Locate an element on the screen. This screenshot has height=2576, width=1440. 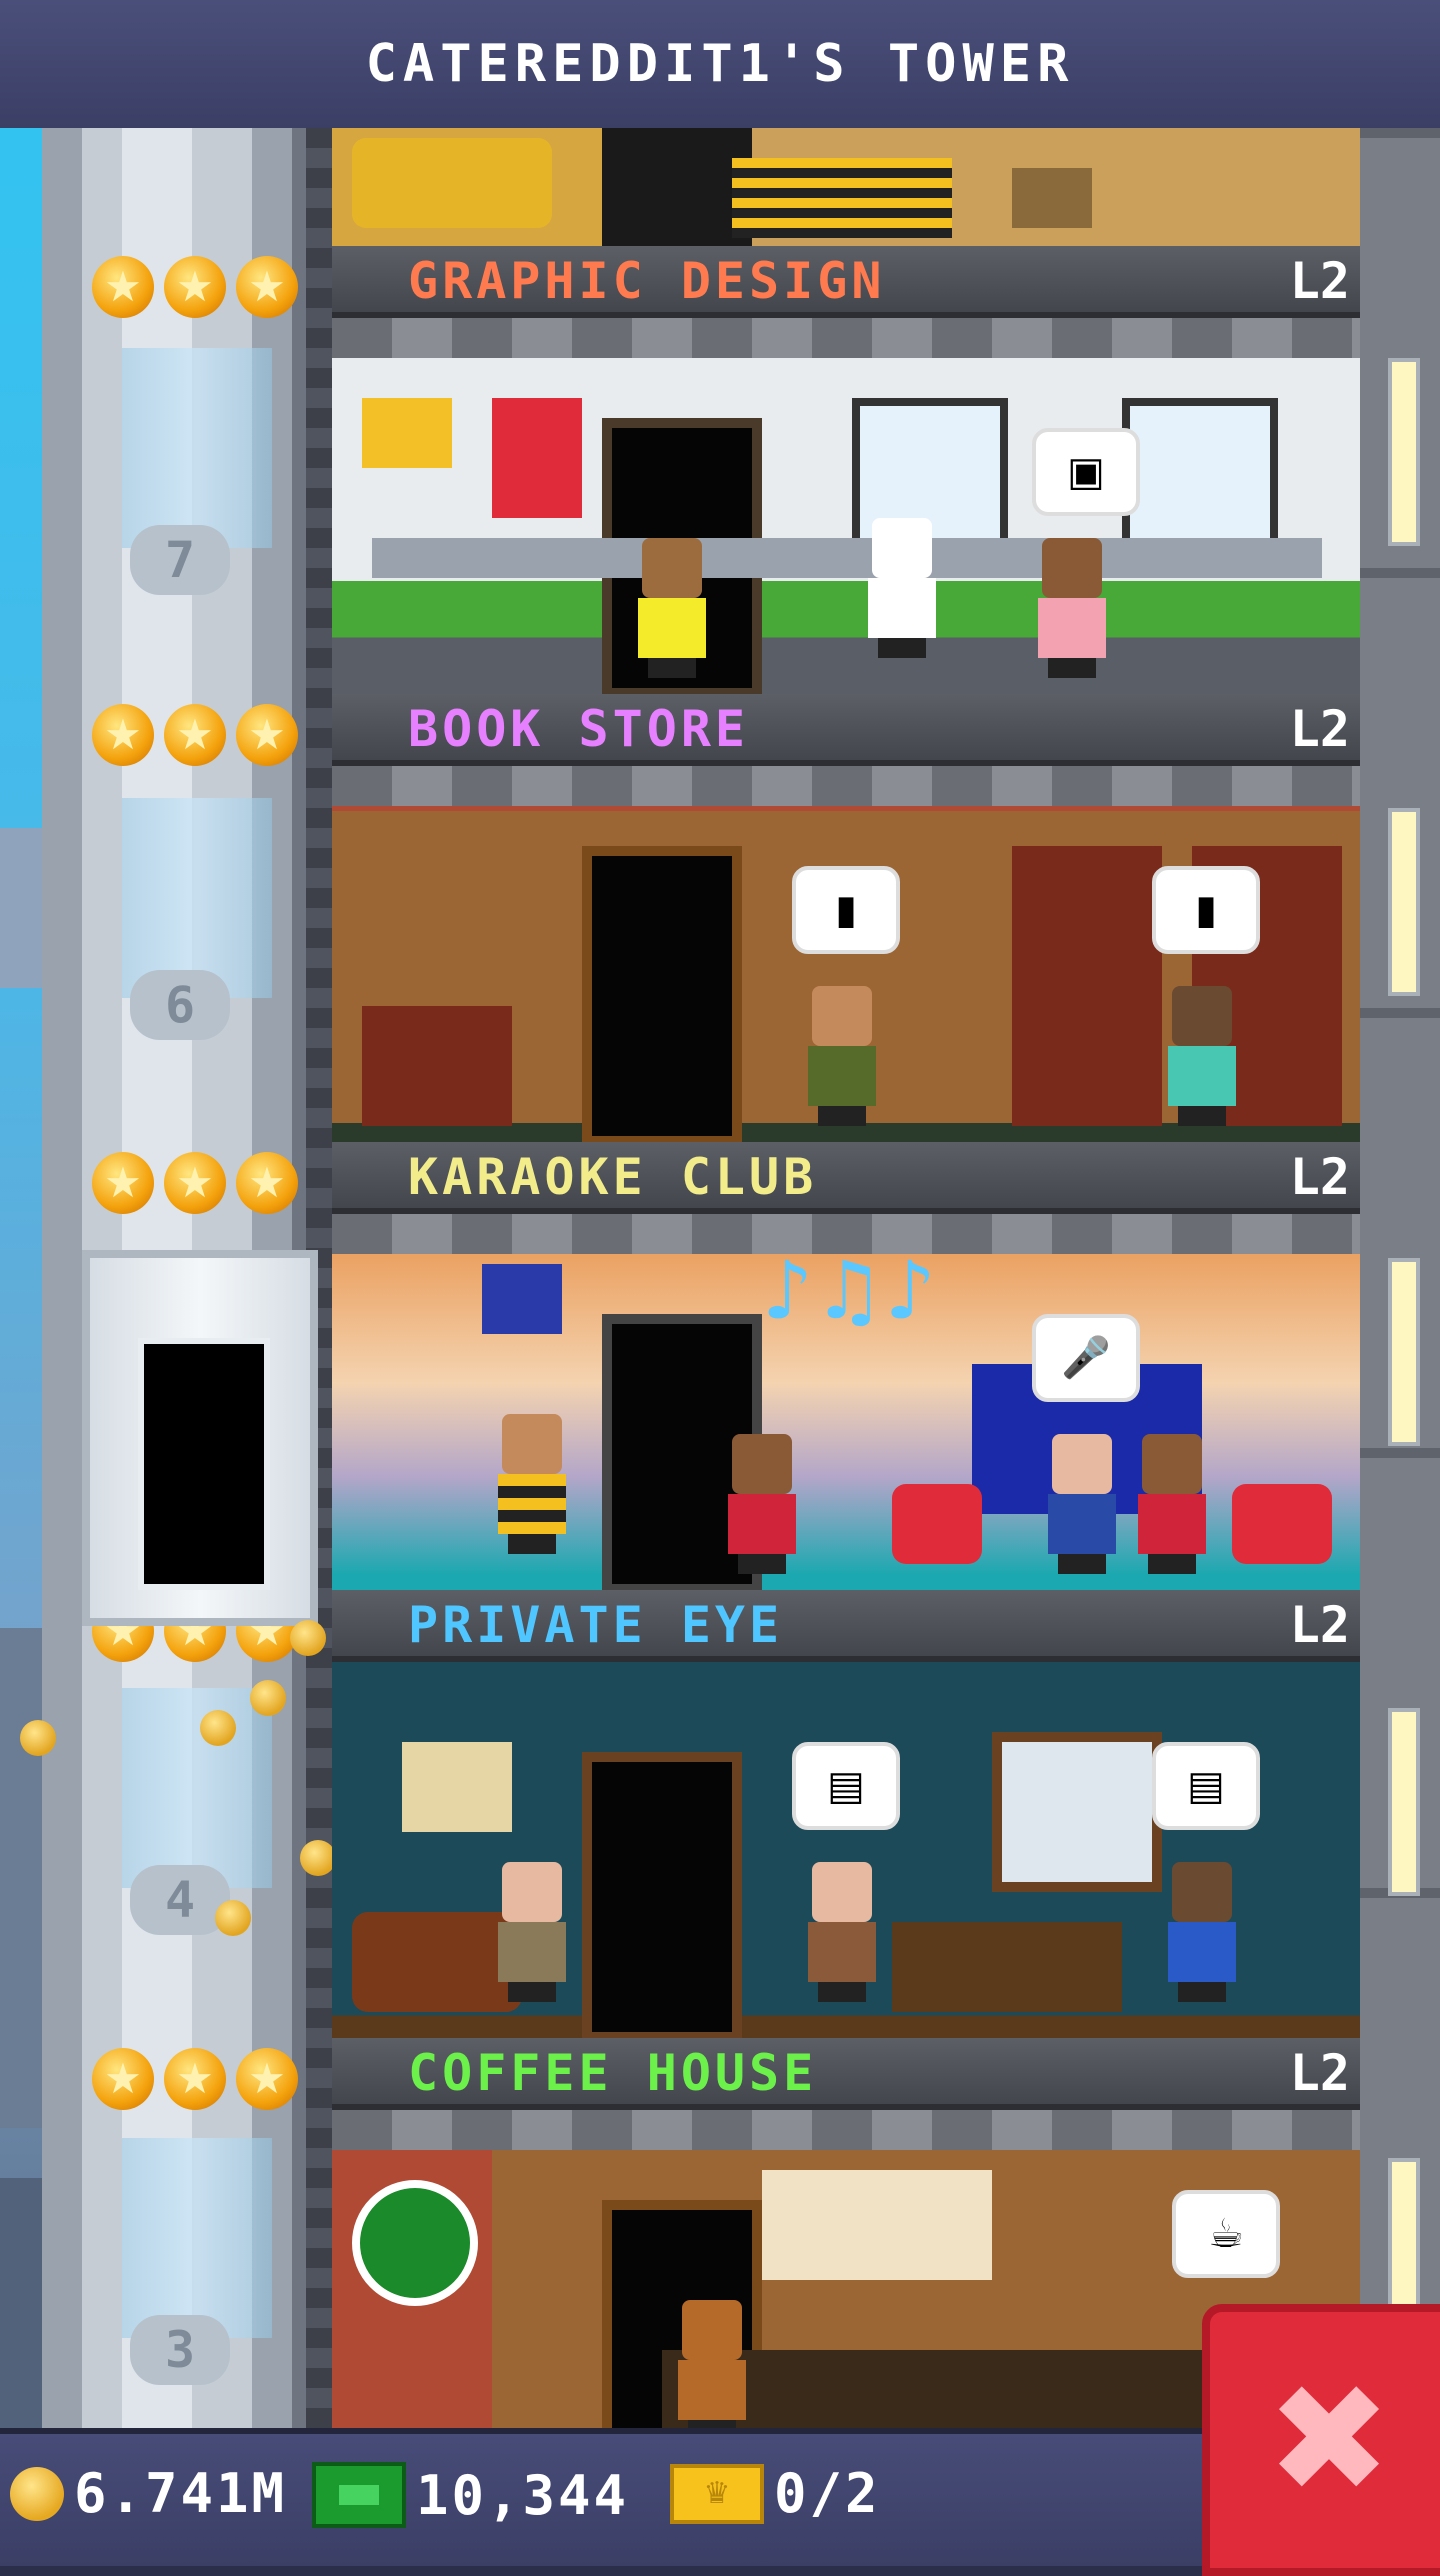
tower-title: CATEREDDIT1'S TOWER is located at coordinates (720, 64).